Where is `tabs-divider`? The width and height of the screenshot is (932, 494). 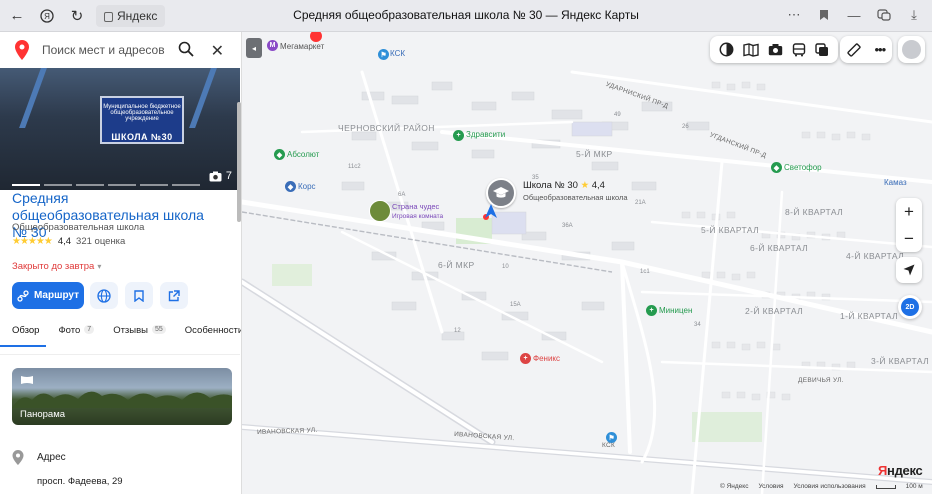
tabs-divider is located at coordinates (120, 354).